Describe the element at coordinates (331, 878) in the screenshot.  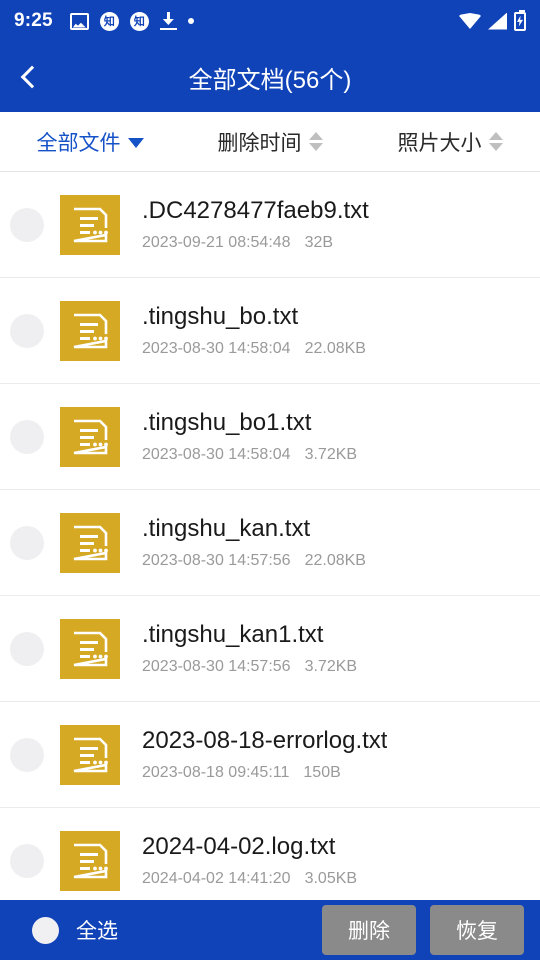
I see `file-size: 3.05KB` at that location.